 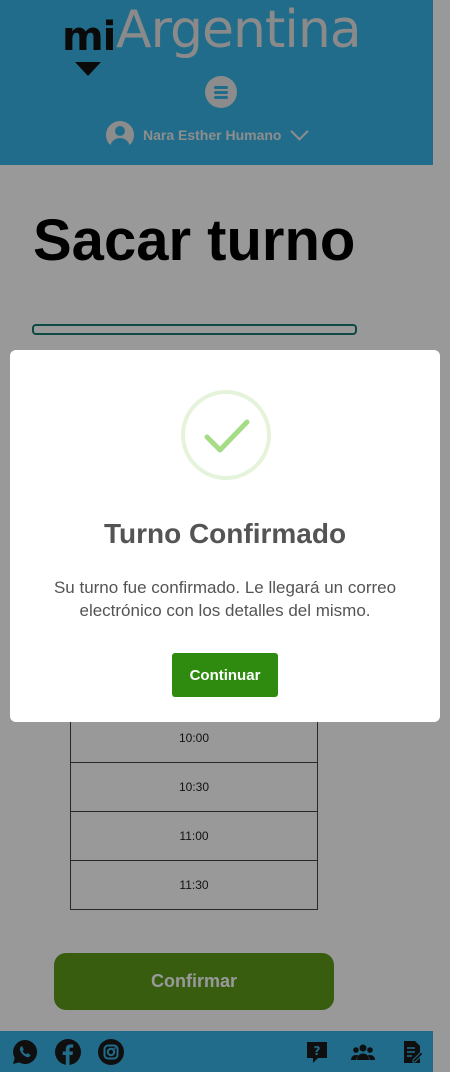 What do you see at coordinates (225, 675) in the screenshot?
I see `continue-button: Continuar` at bounding box center [225, 675].